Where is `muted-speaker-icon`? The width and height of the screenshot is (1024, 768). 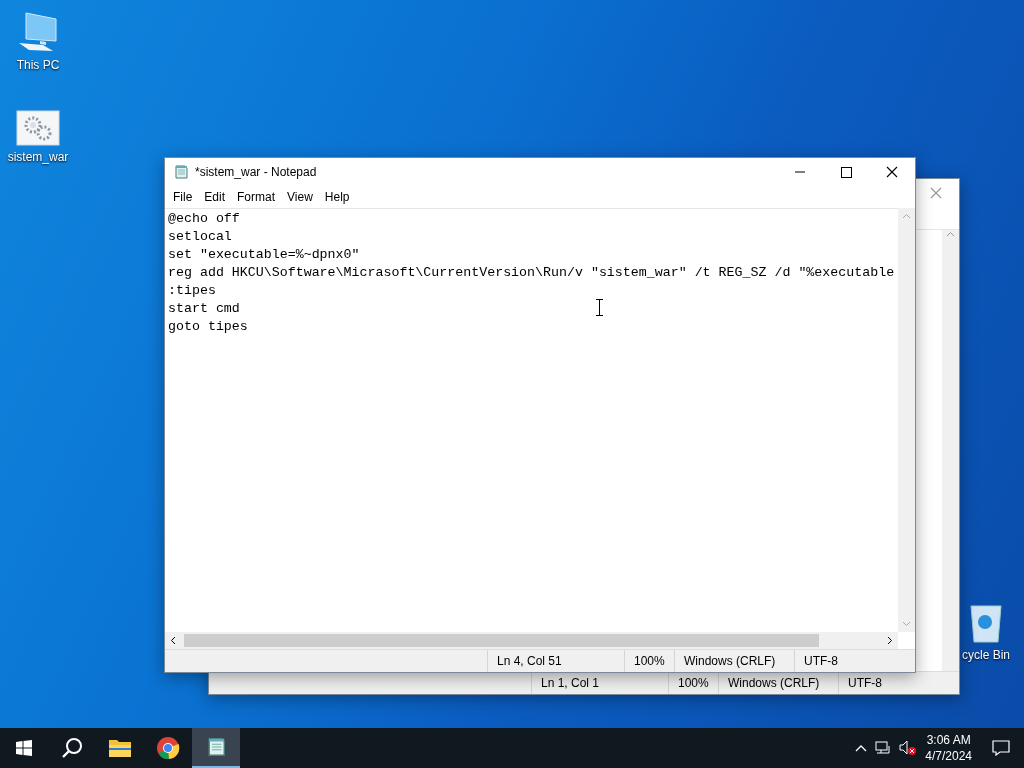
muted-speaker-icon is located at coordinates (908, 748).